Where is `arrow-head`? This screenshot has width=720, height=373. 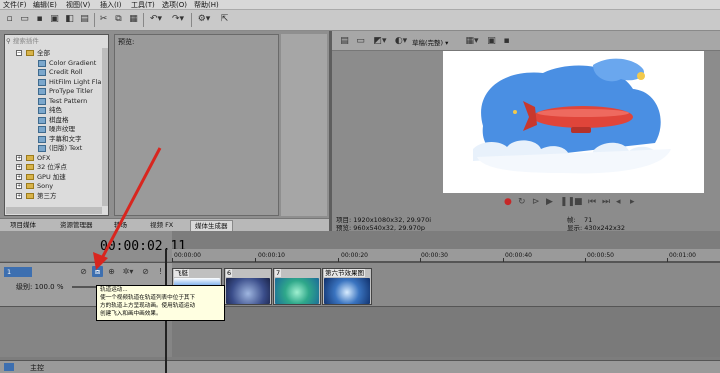
arrow-head is located at coordinates (100, 261).